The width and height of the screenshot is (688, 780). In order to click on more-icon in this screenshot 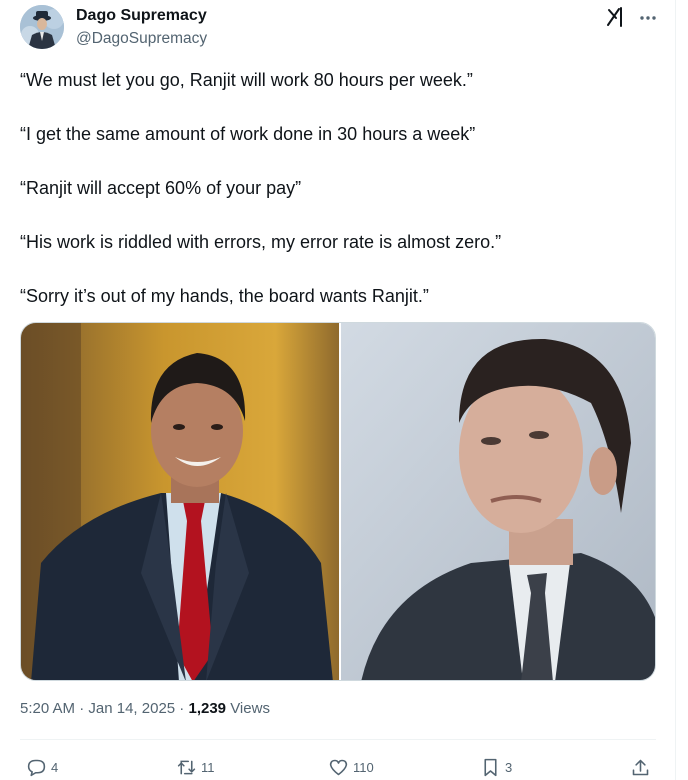, I will do `click(648, 18)`.